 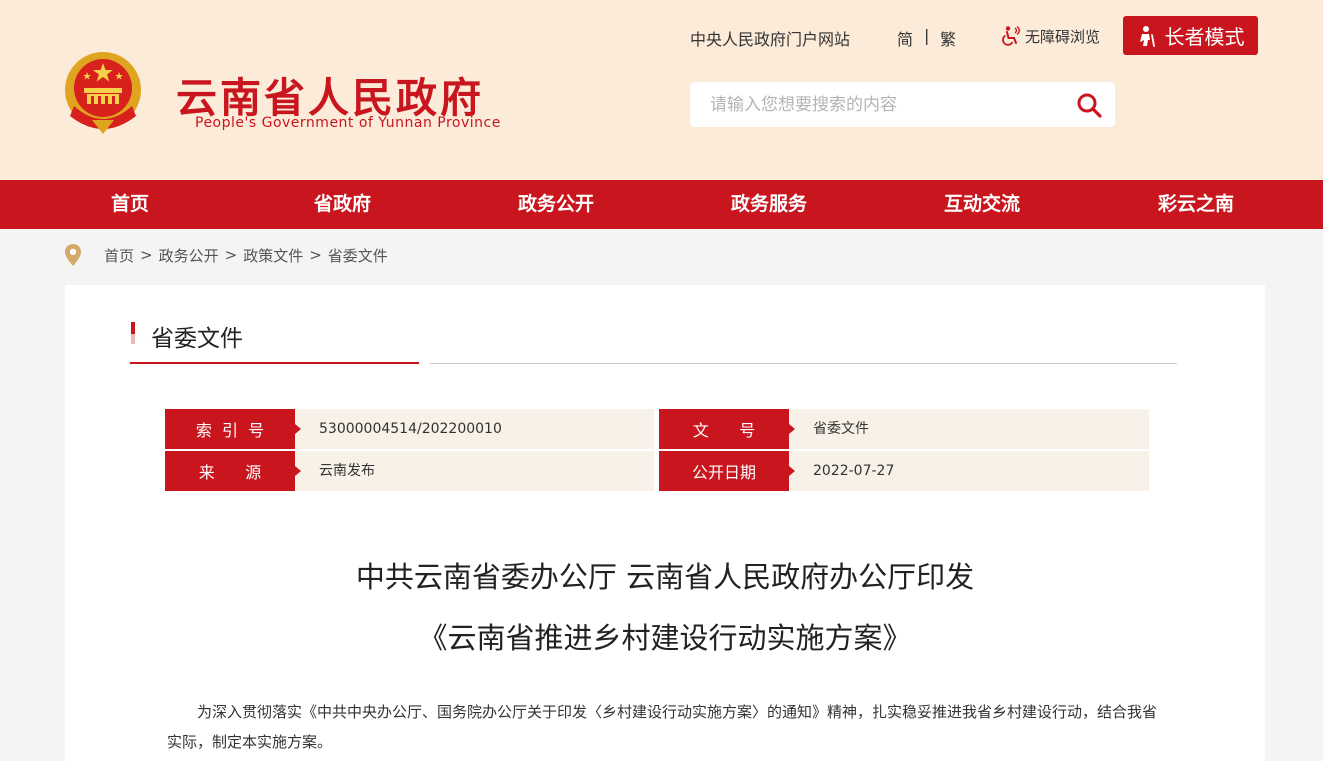 I want to click on section-underline, so click(x=274, y=363).